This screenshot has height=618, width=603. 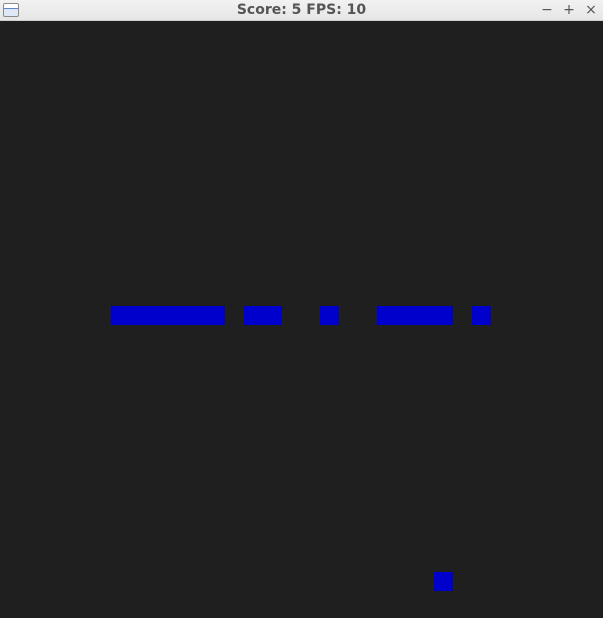 I want to click on minimize-icon: −, so click(x=547, y=10).